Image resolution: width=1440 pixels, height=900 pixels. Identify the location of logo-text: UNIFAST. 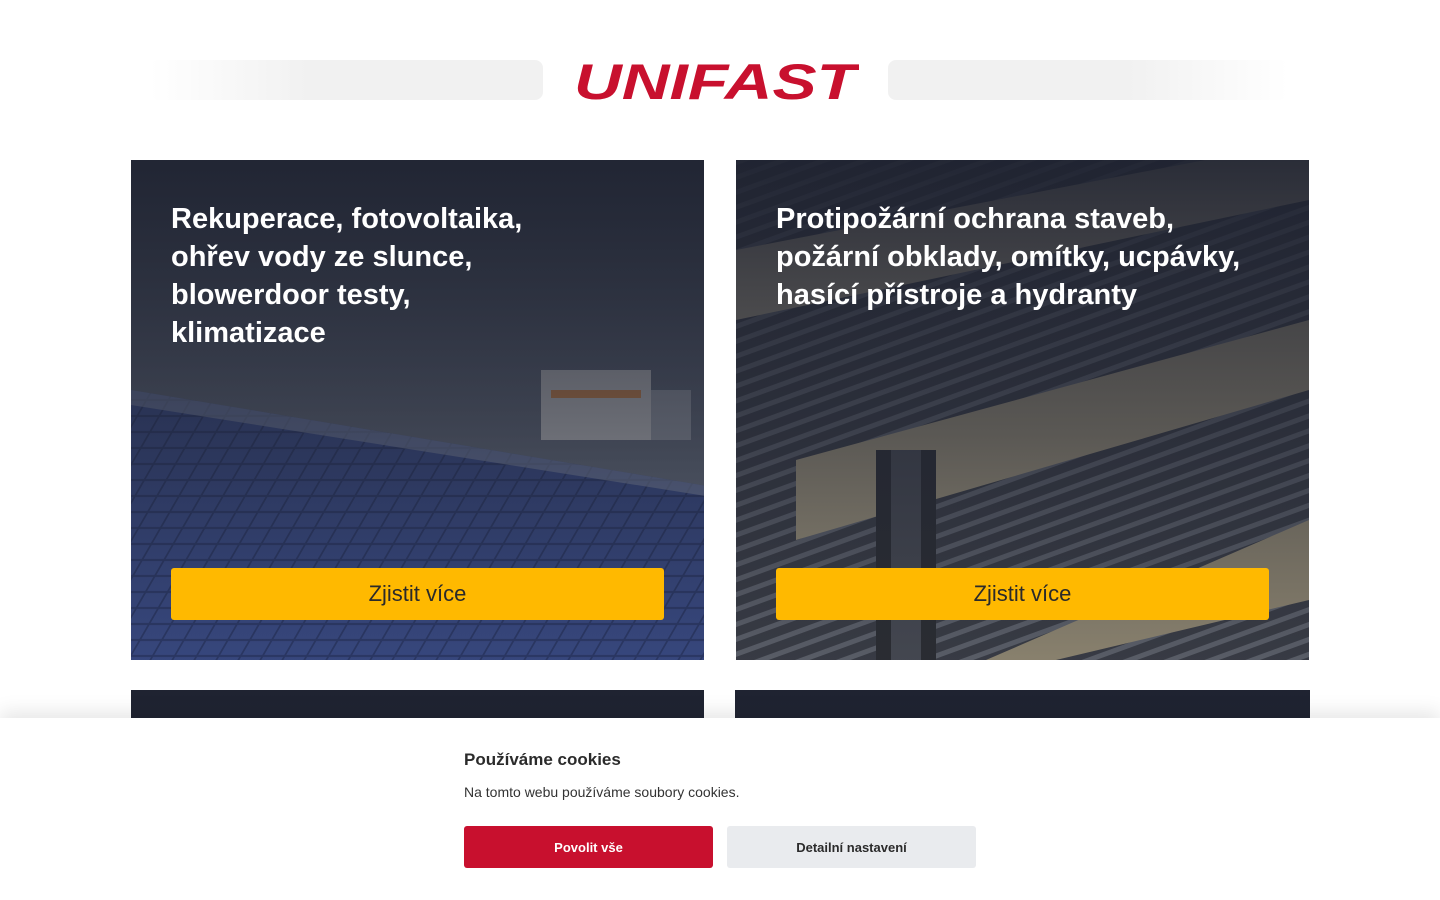
(716, 80).